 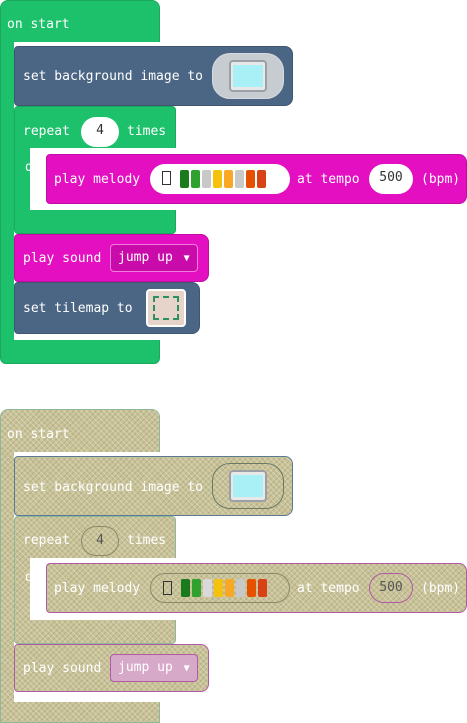 I want to click on tilemap-thumbnail-icon, so click(x=166, y=308).